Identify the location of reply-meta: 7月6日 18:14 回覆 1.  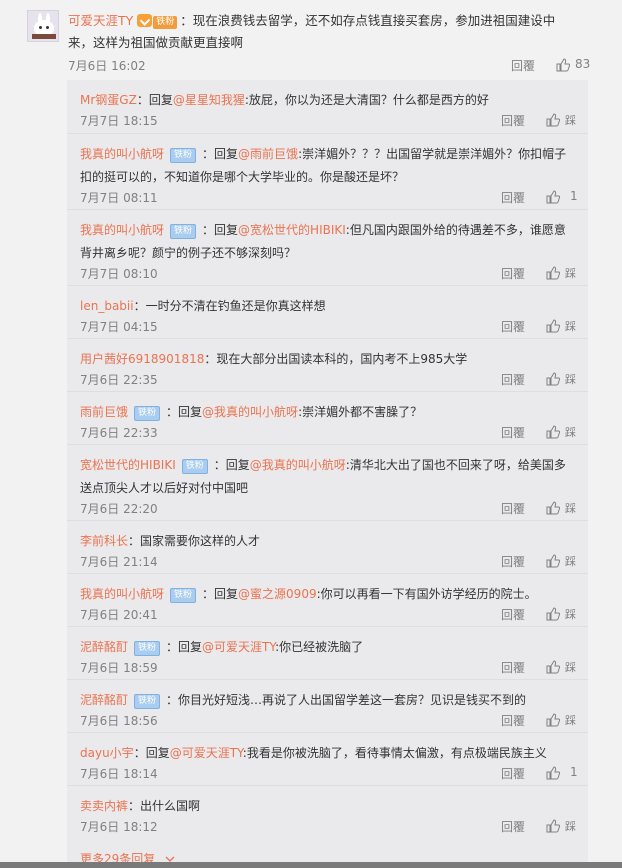
(329, 774).